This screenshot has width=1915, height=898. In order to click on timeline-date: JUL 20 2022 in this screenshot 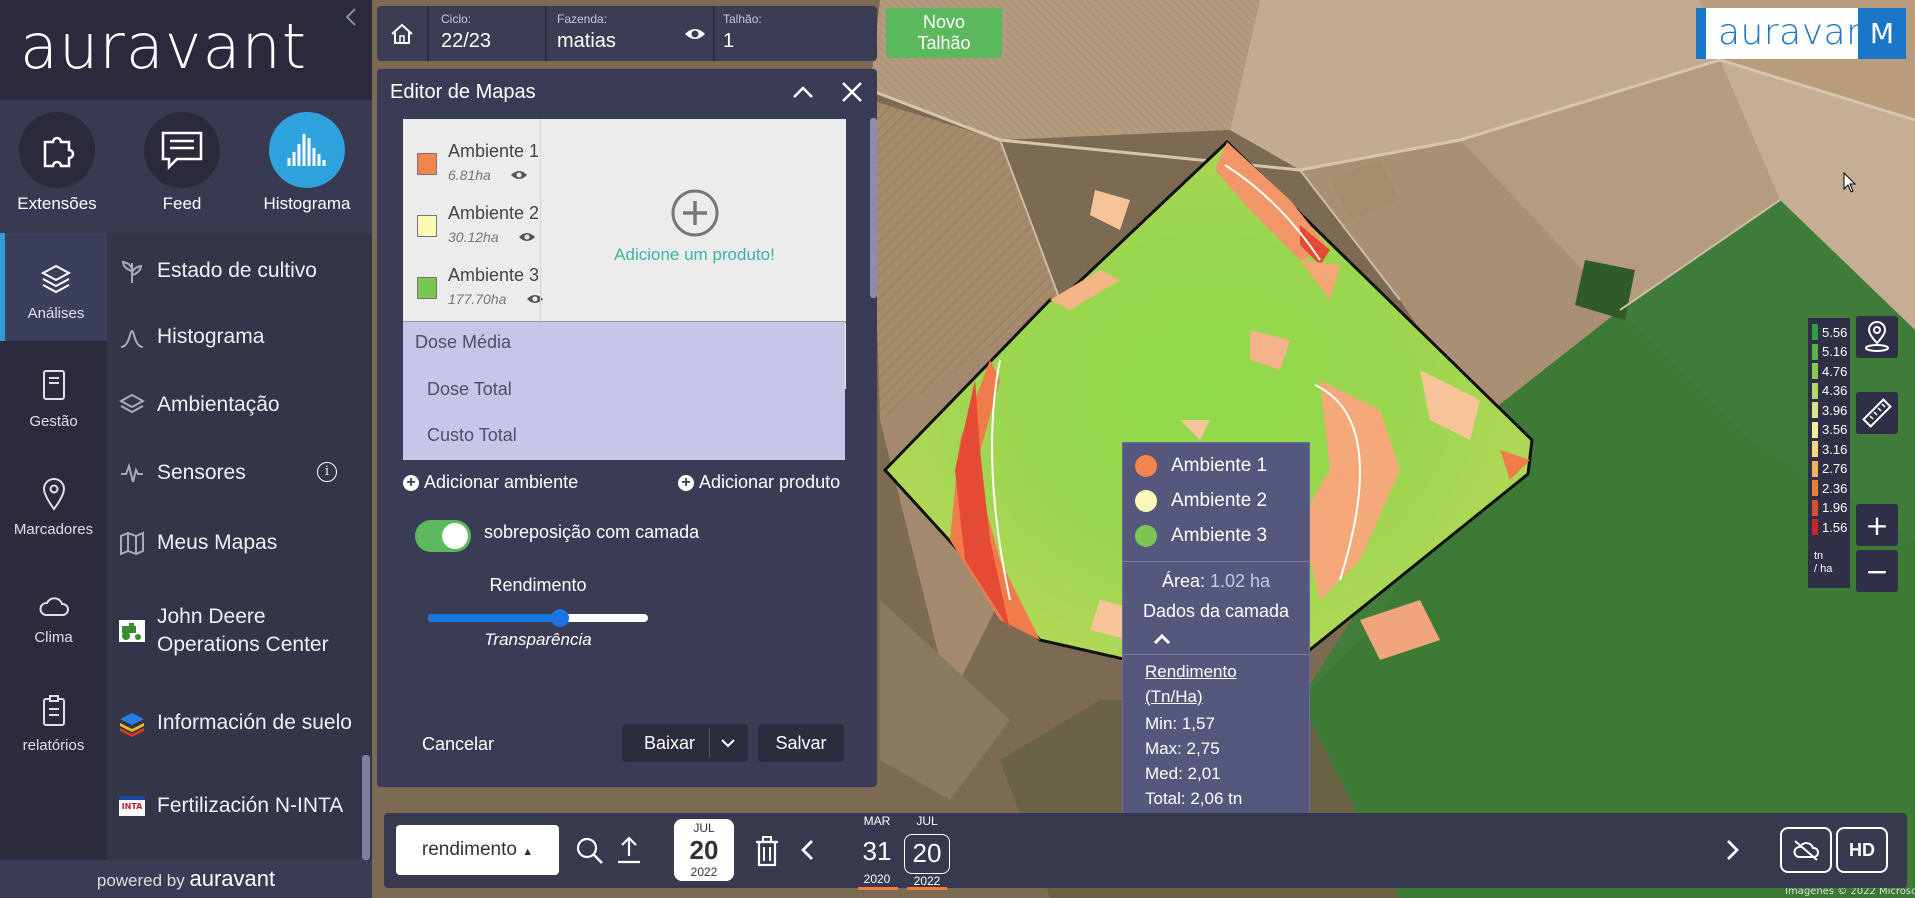, I will do `click(927, 850)`.